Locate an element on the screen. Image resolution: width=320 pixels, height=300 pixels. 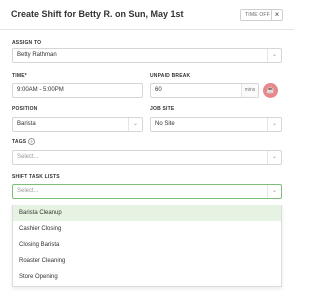
assign-to-value: Betty Rathman is located at coordinates (37, 55).